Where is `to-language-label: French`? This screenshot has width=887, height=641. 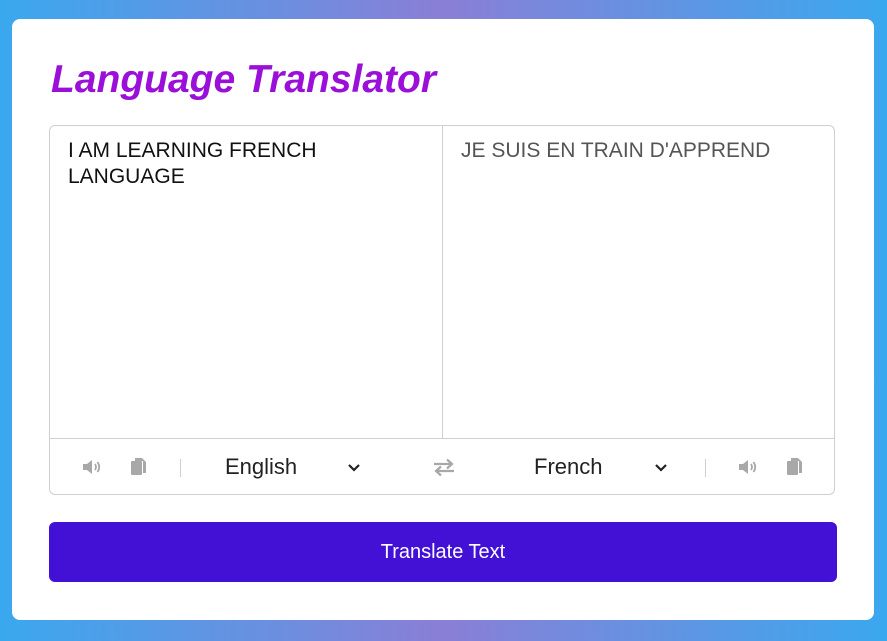
to-language-label: French is located at coordinates (568, 466).